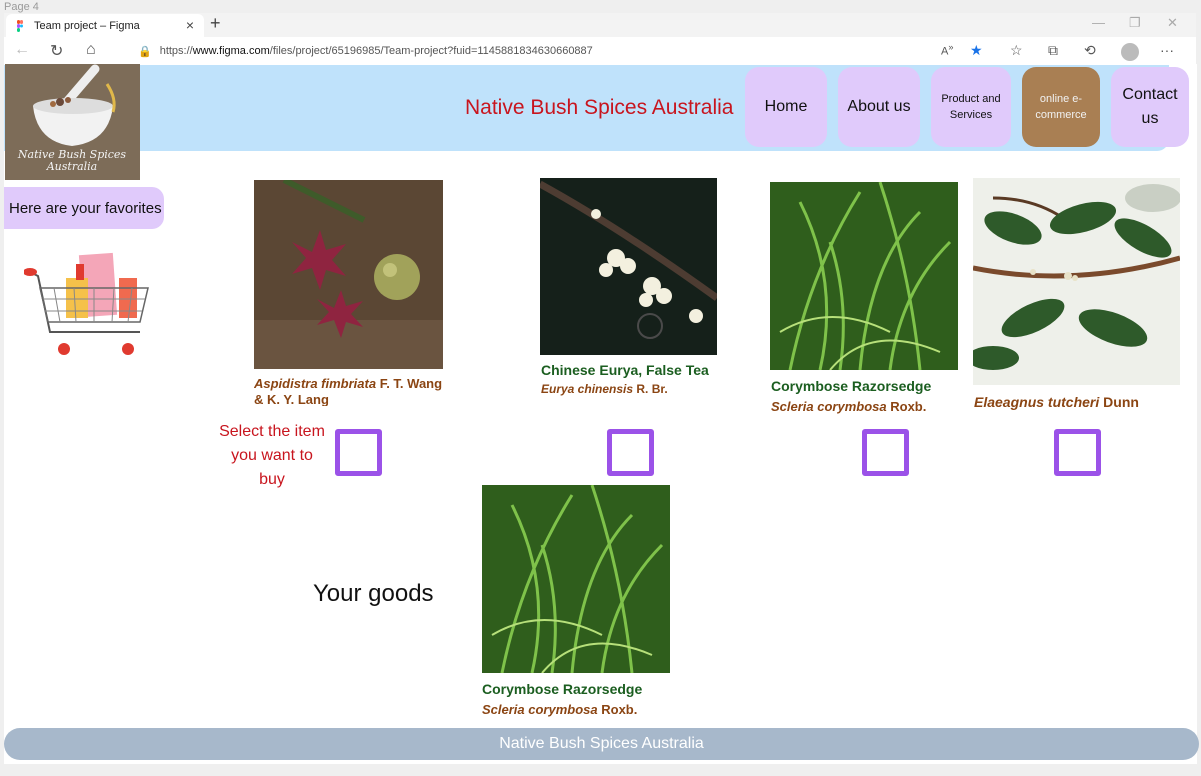 The height and width of the screenshot is (776, 1201). What do you see at coordinates (21, 7) in the screenshot?
I see `page-label: Page 4` at bounding box center [21, 7].